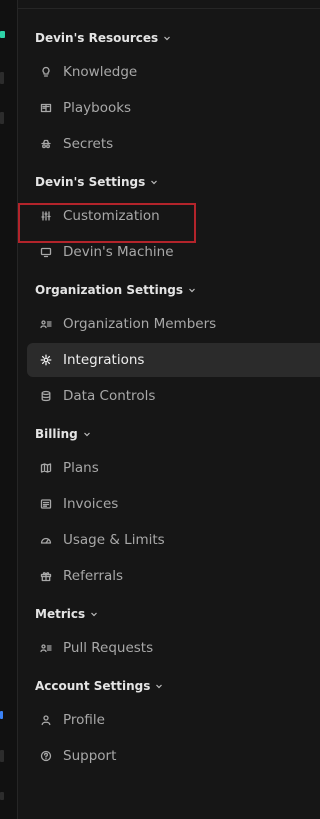  Describe the element at coordinates (104, 360) in the screenshot. I see `nav-item-label: Integrations` at that location.